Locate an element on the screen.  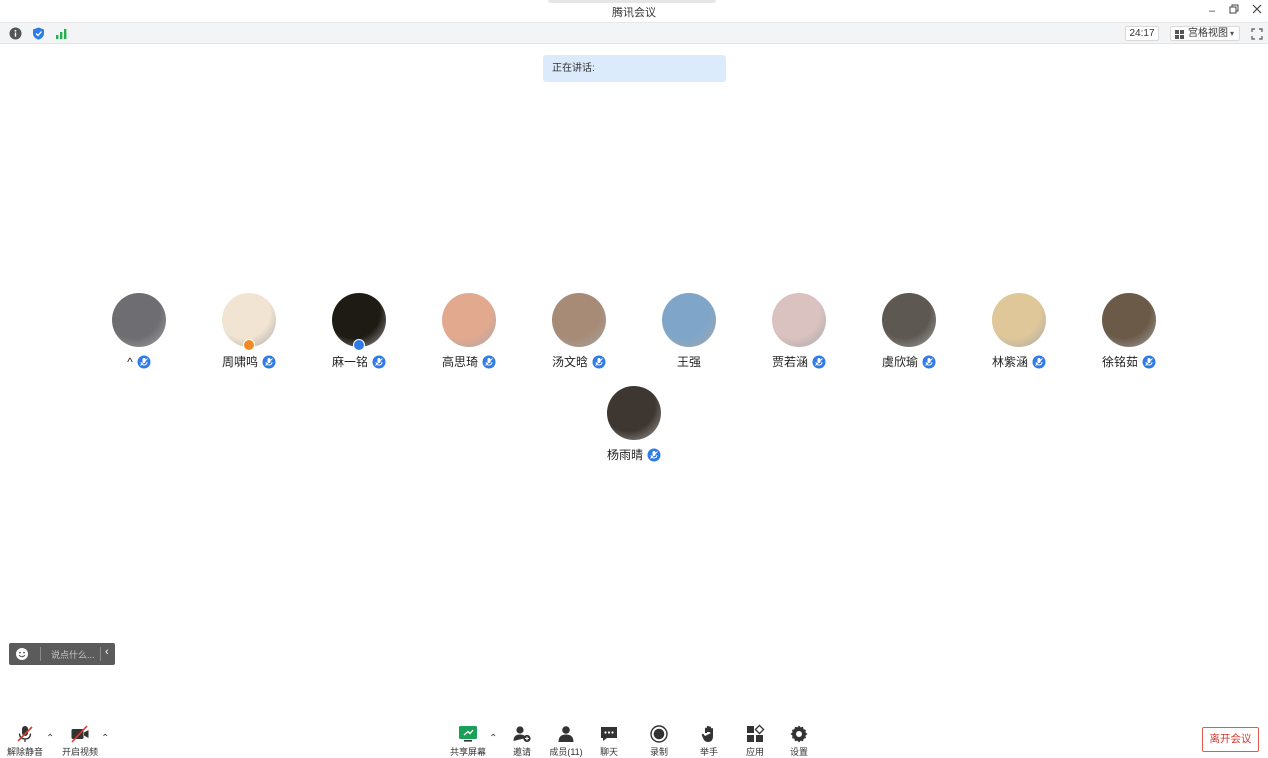
participant-name-label: 汤文晗 is located at coordinates (569, 362).